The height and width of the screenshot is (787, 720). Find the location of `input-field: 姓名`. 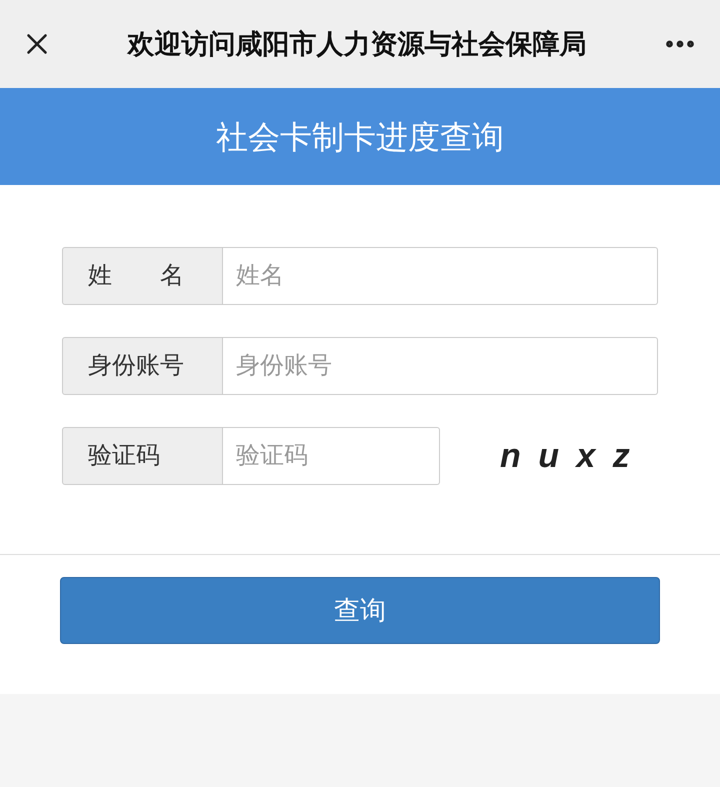

input-field: 姓名 is located at coordinates (440, 276).